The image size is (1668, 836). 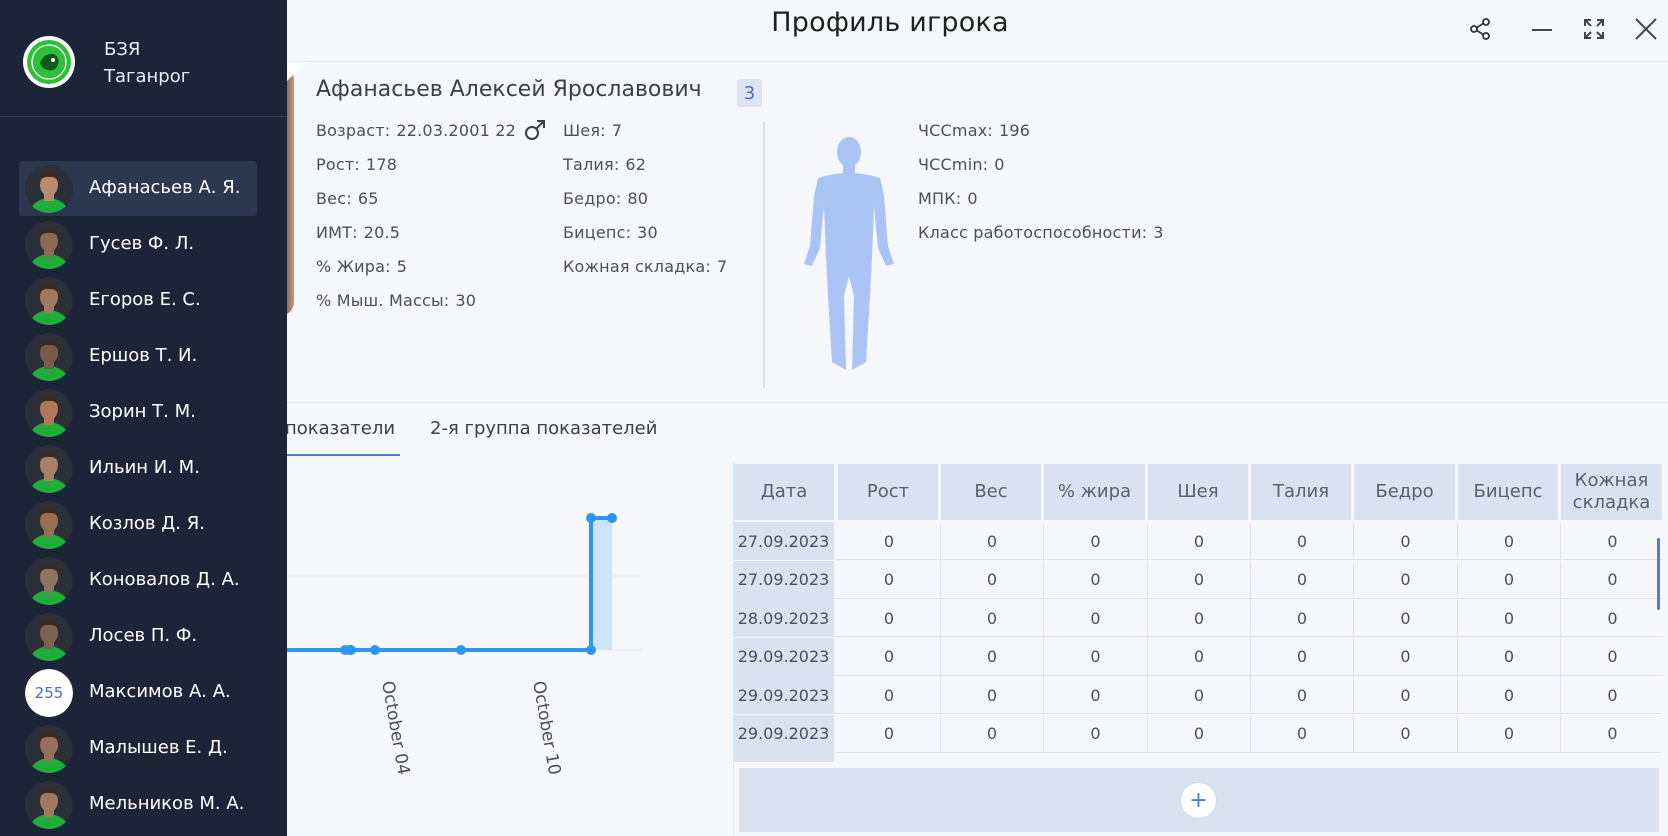 What do you see at coordinates (138, 748) in the screenshot?
I see `sidebar-player-item: Малышев Е. Д.` at bounding box center [138, 748].